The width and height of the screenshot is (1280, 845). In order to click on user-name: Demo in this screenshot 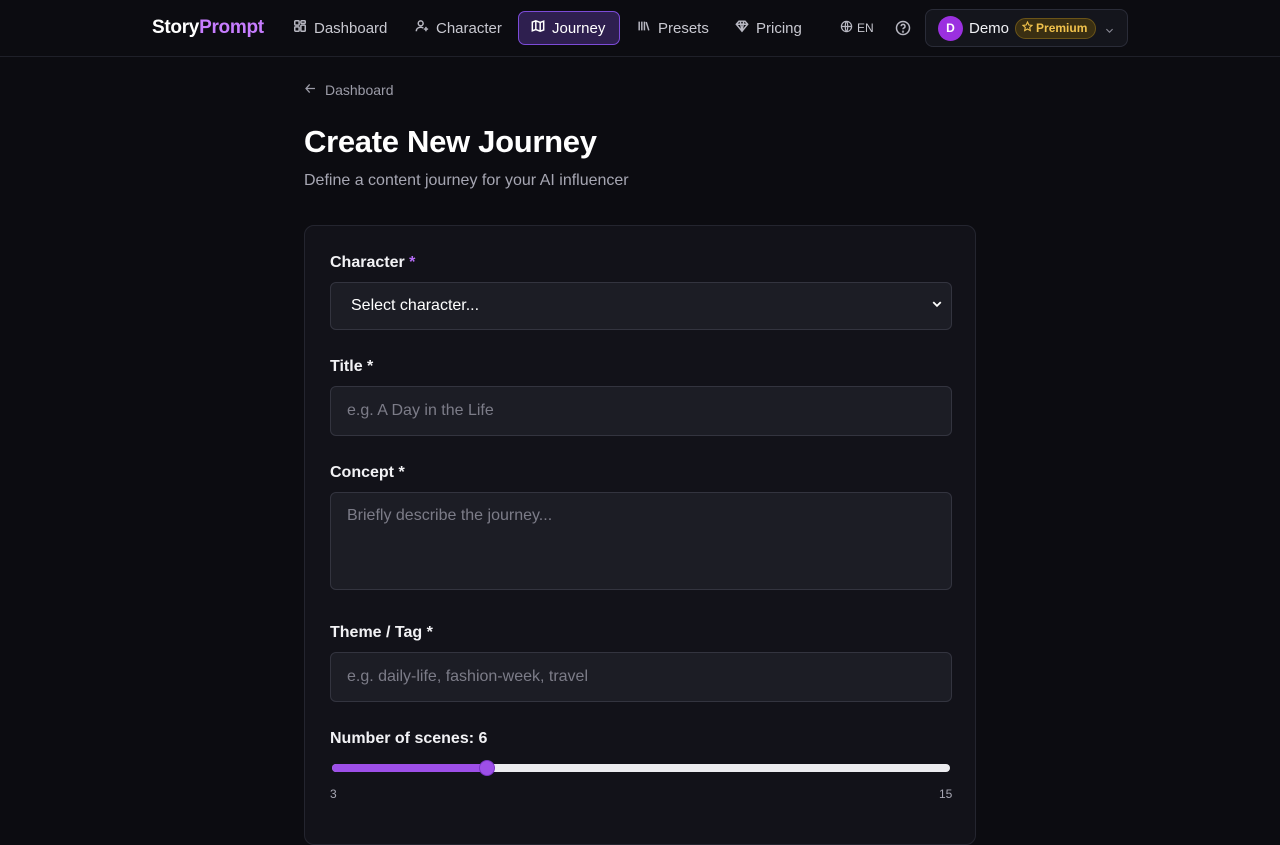, I will do `click(989, 28)`.